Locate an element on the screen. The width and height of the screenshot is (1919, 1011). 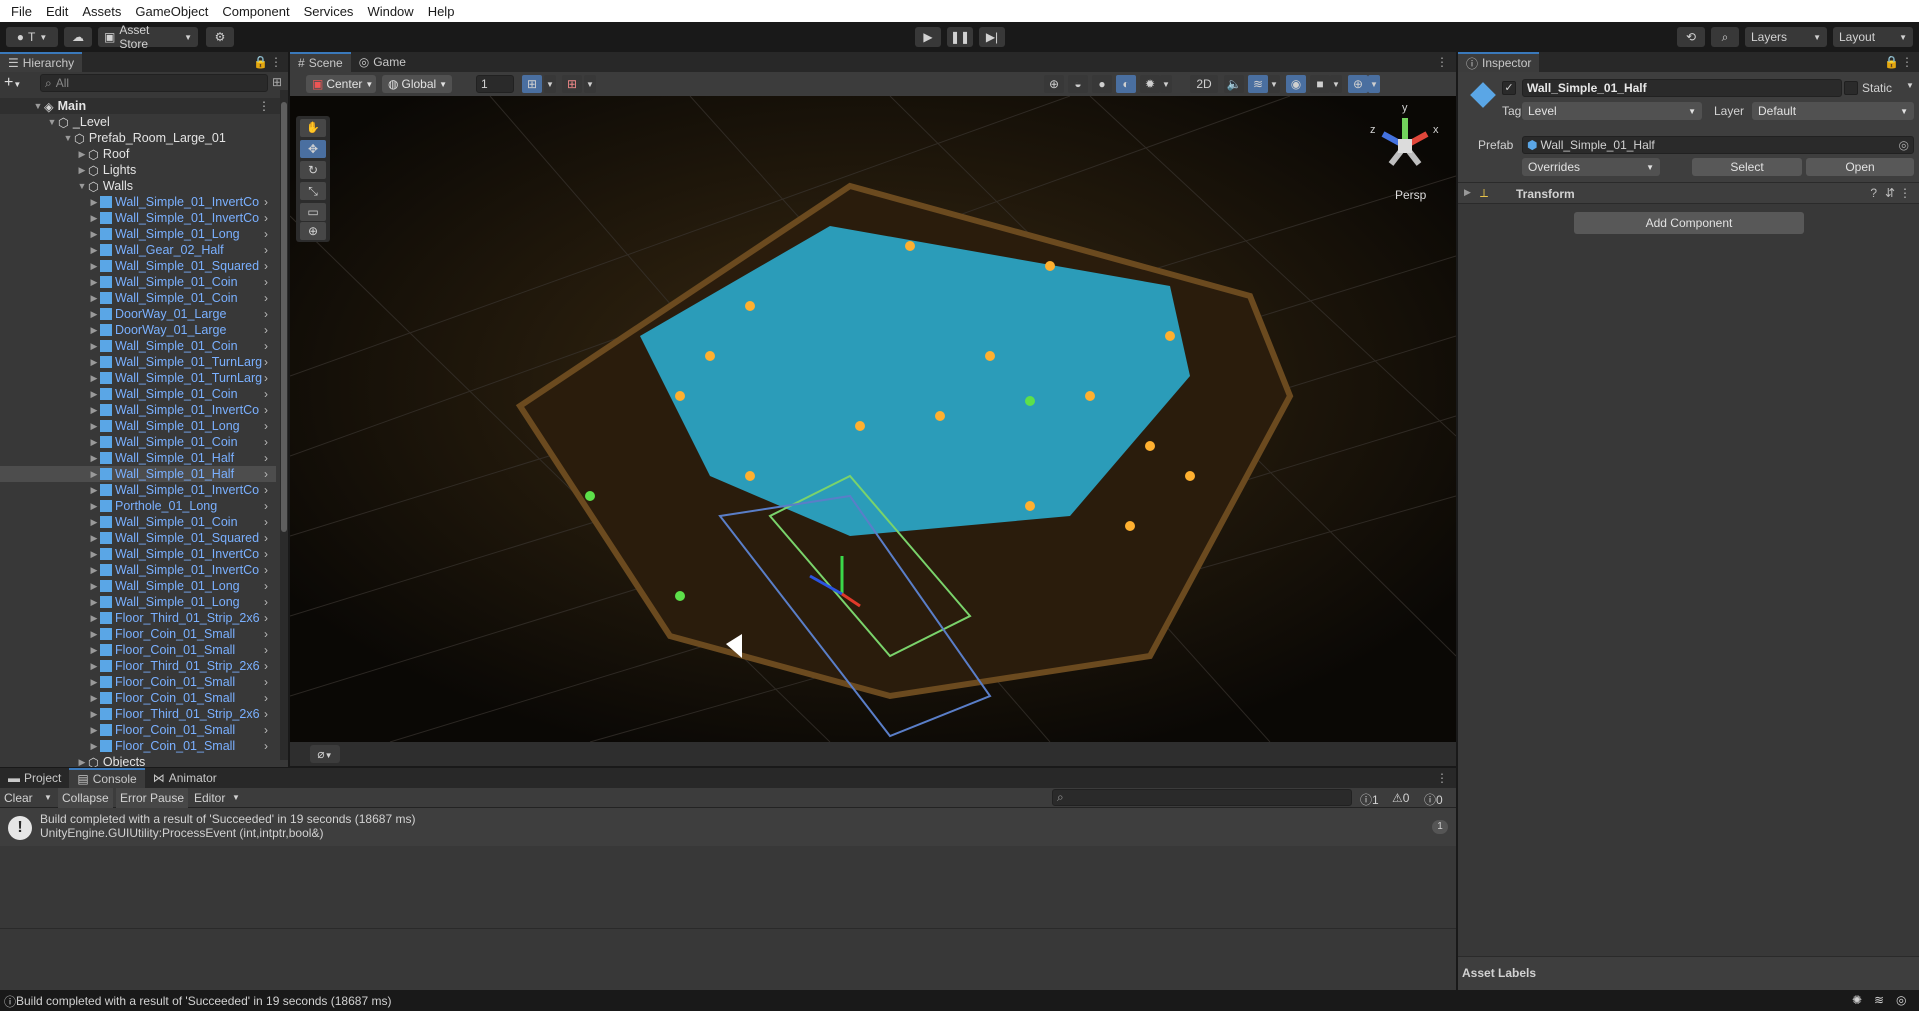
audio-button: 🔈 is located at coordinates (1234, 84).